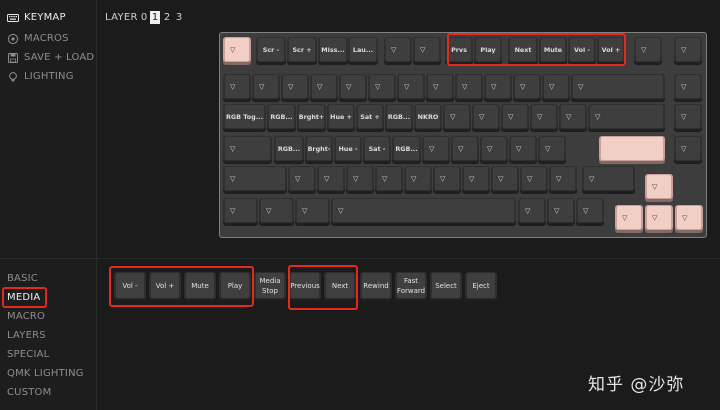  I want to click on key, so click(632, 150).